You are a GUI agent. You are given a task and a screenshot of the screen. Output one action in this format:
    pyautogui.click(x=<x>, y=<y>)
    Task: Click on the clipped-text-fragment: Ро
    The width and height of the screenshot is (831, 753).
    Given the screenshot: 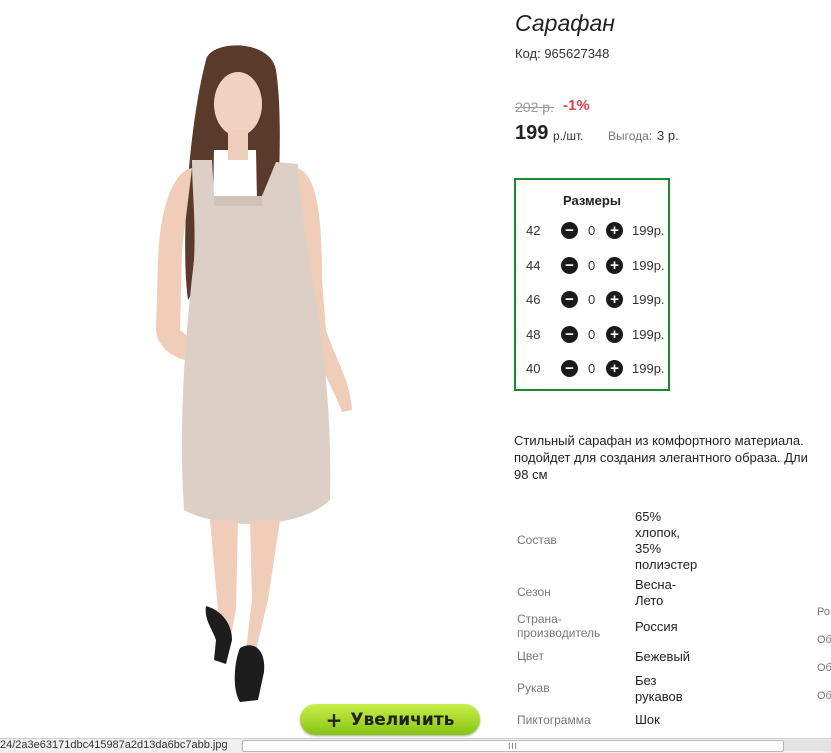 What is the action you would take?
    pyautogui.click(x=823, y=612)
    